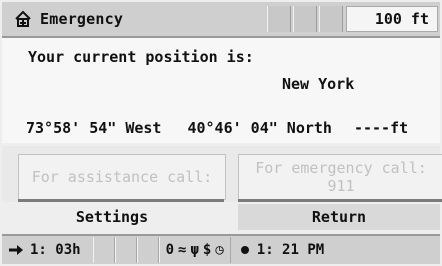 Image resolution: width=442 pixels, height=266 pixels. What do you see at coordinates (170, 250) in the screenshot?
I see `satellite-count: 0` at bounding box center [170, 250].